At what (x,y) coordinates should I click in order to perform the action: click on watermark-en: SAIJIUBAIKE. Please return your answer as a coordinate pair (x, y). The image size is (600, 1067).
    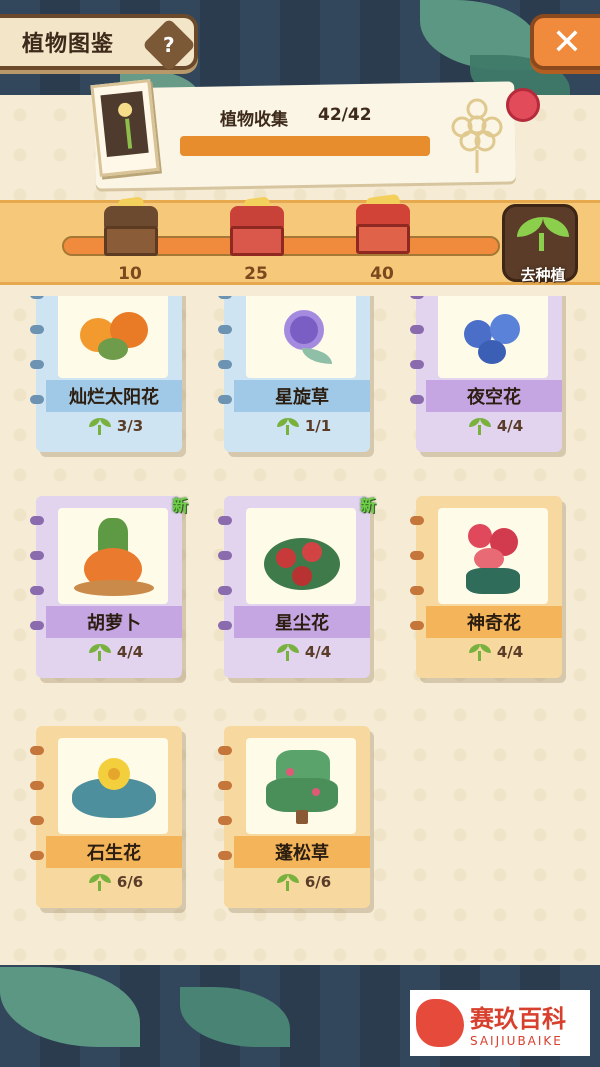
    Looking at the image, I should click on (516, 1040).